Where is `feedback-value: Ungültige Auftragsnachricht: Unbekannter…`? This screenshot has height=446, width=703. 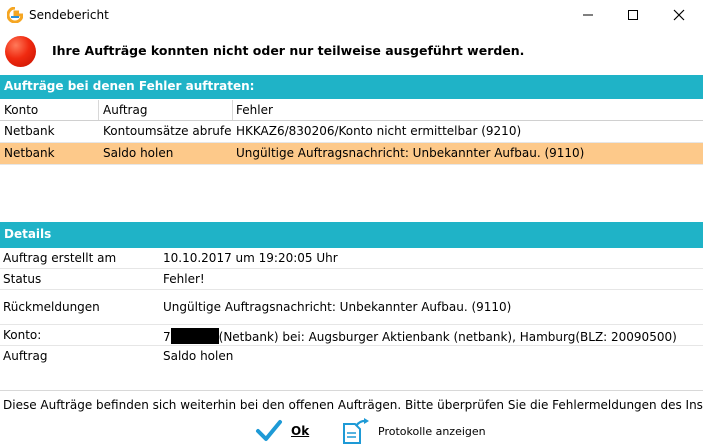 feedback-value: Ungültige Auftragsnachricht: Unbekannter… is located at coordinates (337, 307).